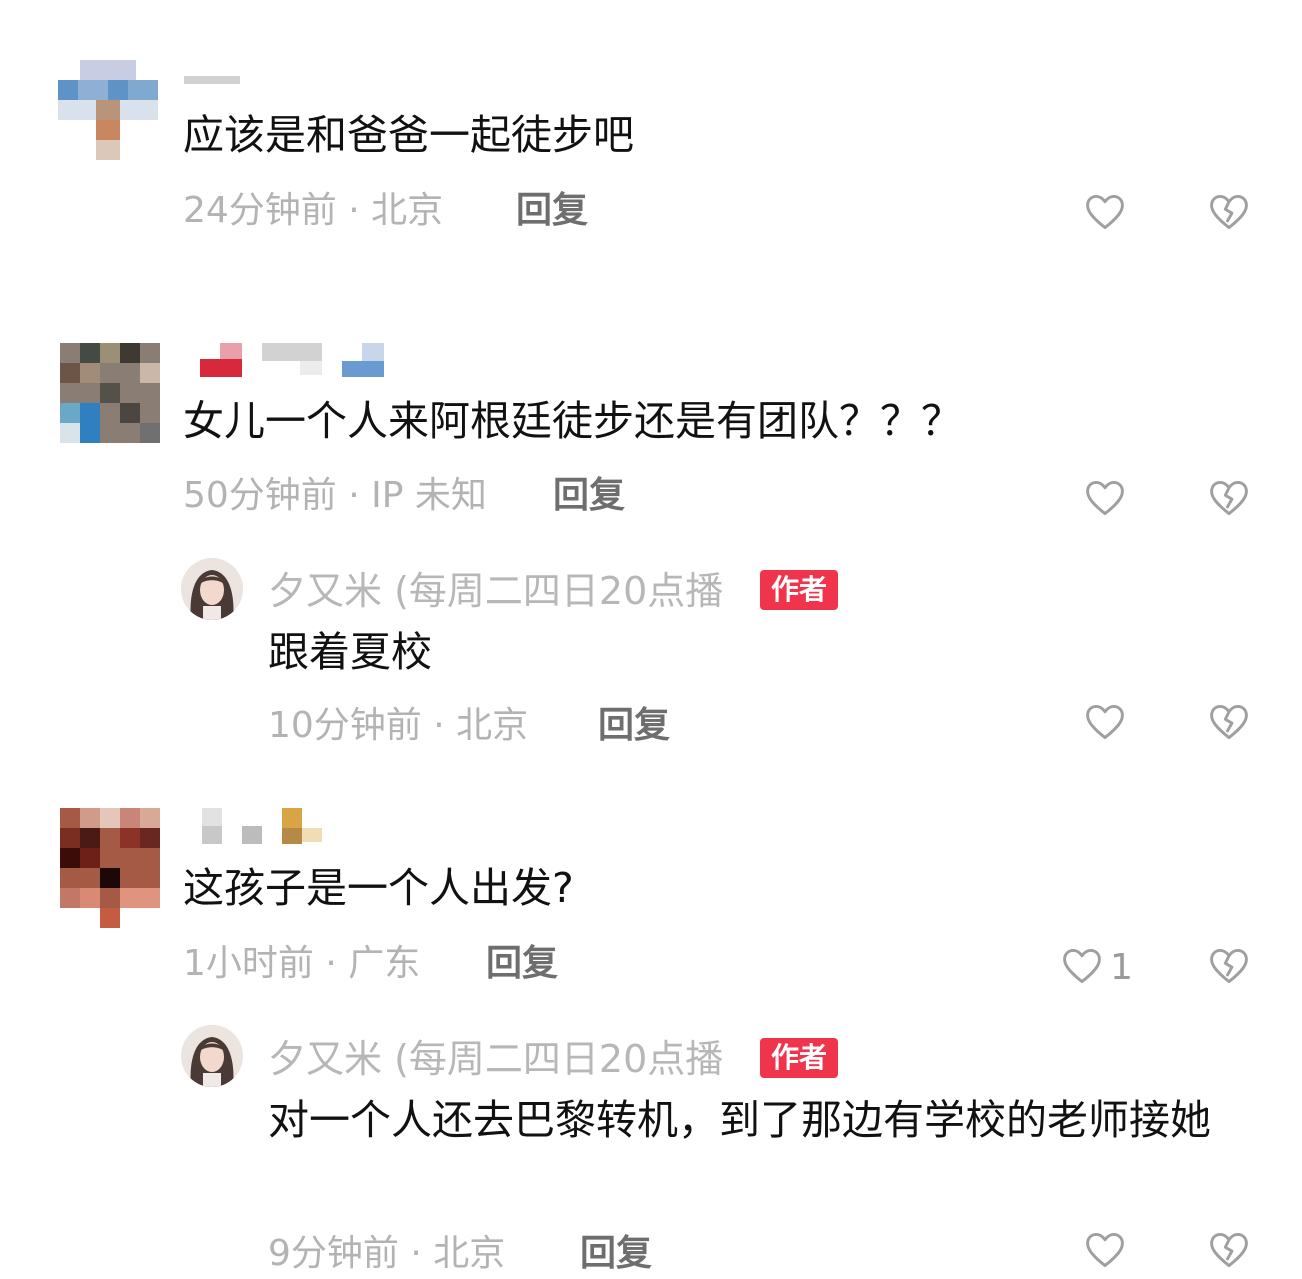  I want to click on reply-text: 对一个人还去巴黎转机，到了那边有学校的老师接她, so click(739, 1120).